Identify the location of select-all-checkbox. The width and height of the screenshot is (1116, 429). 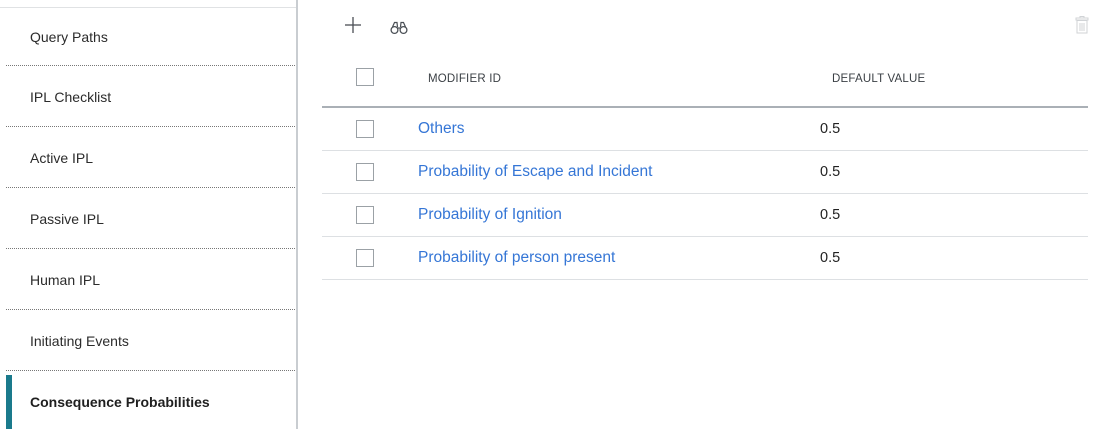
(365, 77).